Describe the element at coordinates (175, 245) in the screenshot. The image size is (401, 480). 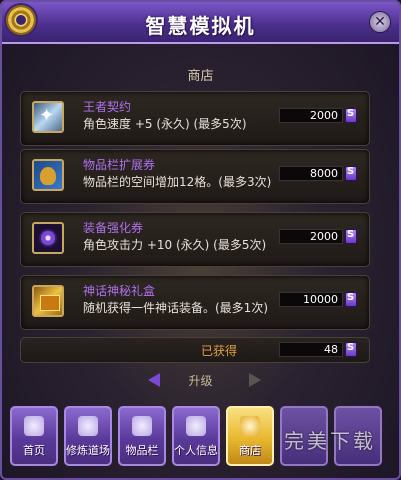
I see `item-description: 角色攻击力 +10 (永久) (最多5次)` at that location.